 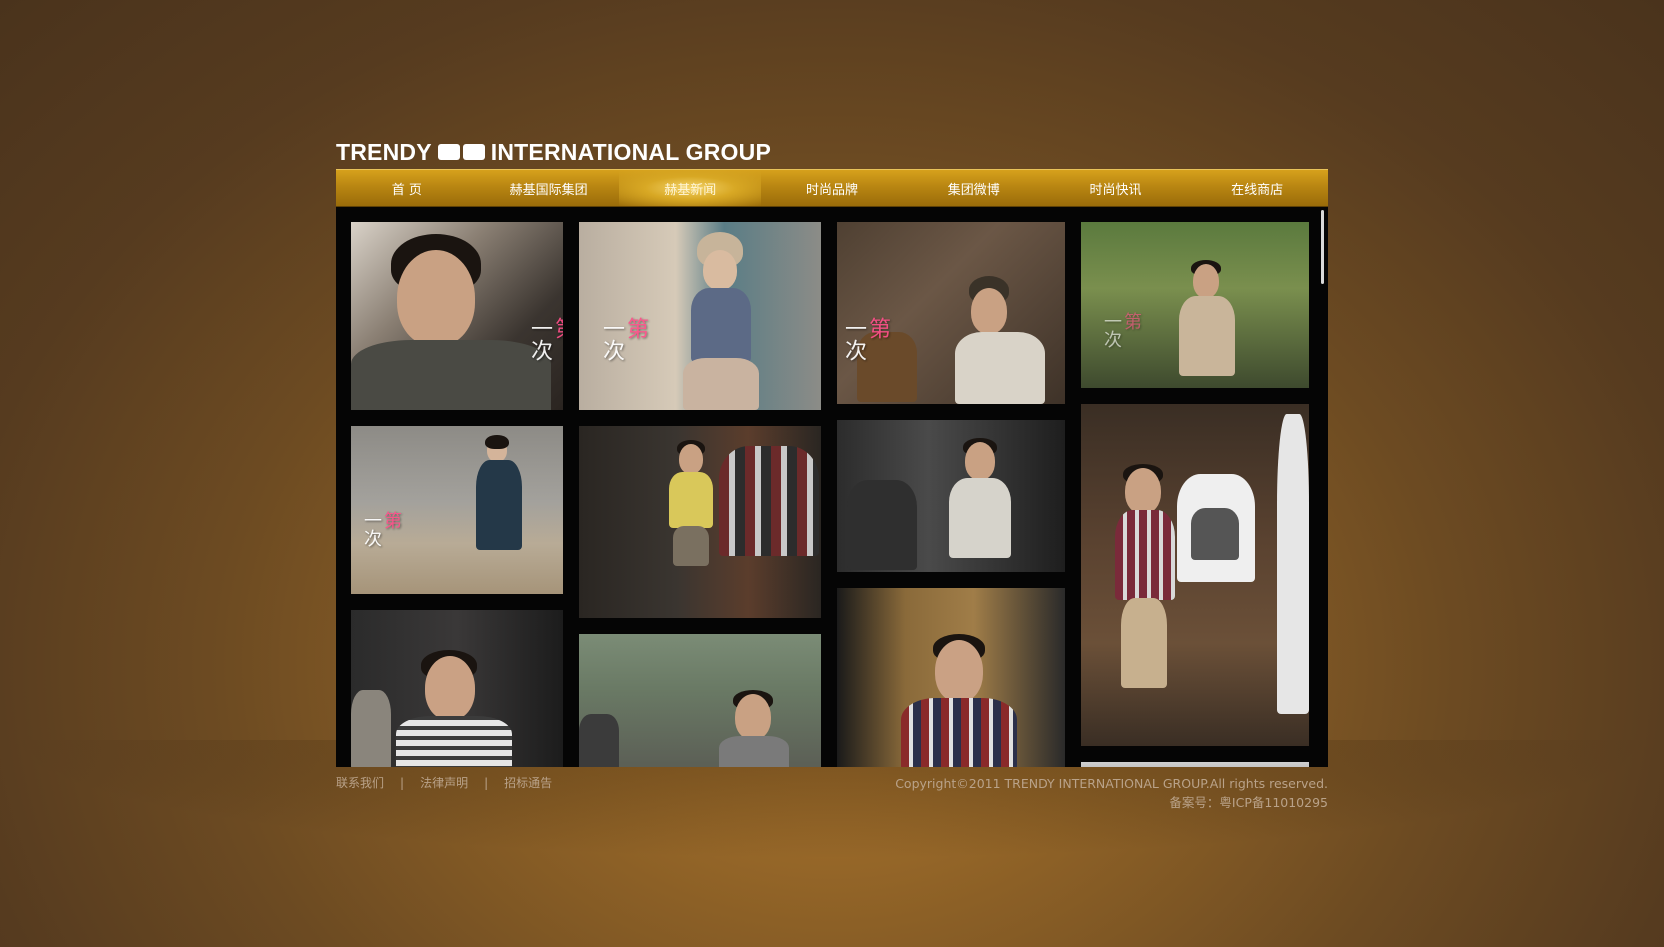 I want to click on brand-logo: TRENDY INTERNATIONAL GROUP, so click(x=553, y=152).